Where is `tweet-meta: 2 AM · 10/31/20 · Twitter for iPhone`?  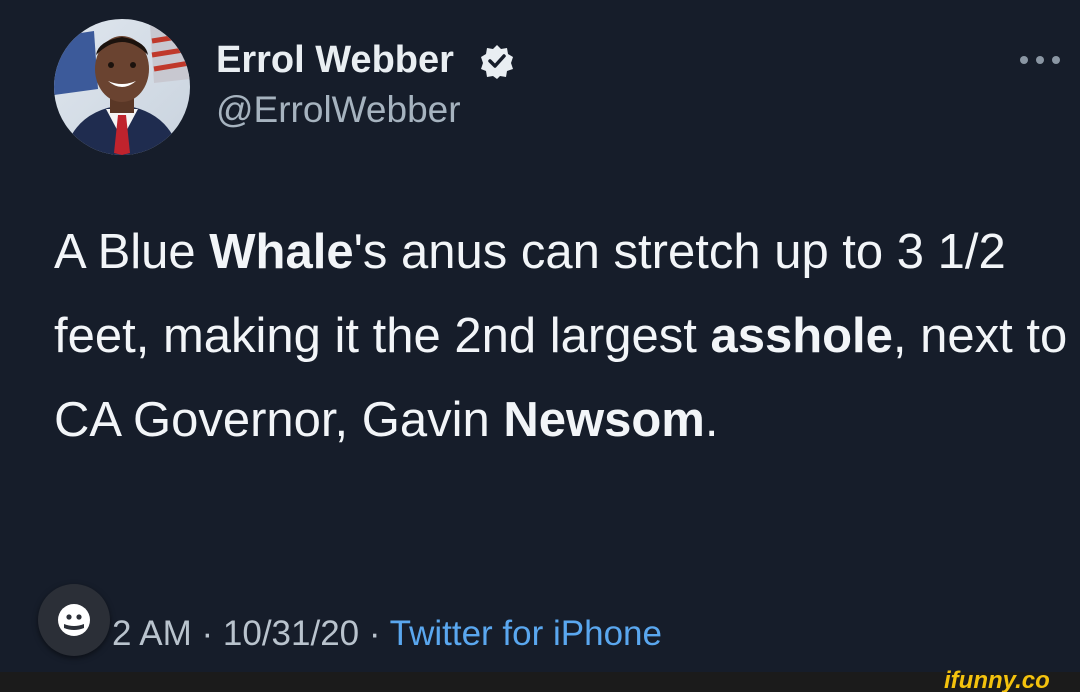
tweet-meta: 2 AM · 10/31/20 · Twitter for iPhone is located at coordinates (387, 634).